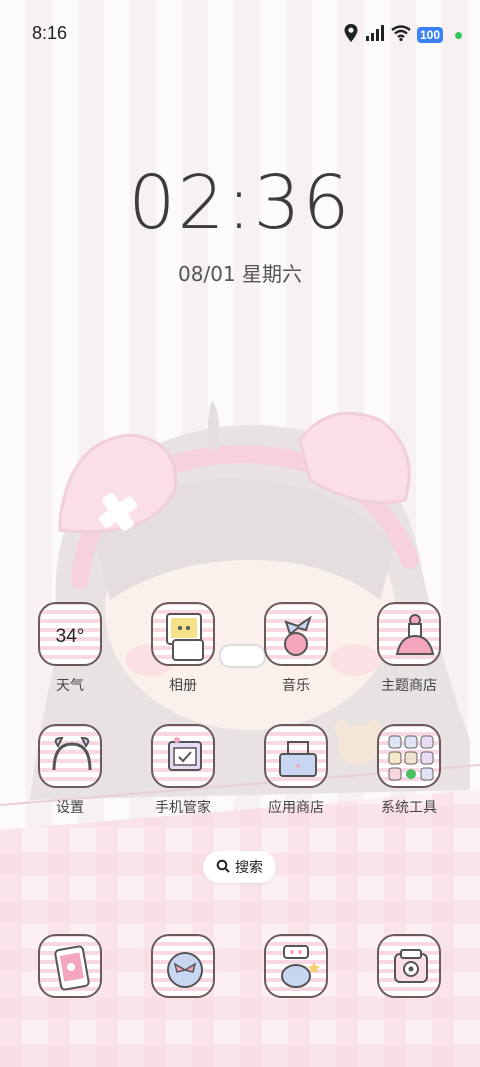  I want to click on dock-phone, so click(70, 966).